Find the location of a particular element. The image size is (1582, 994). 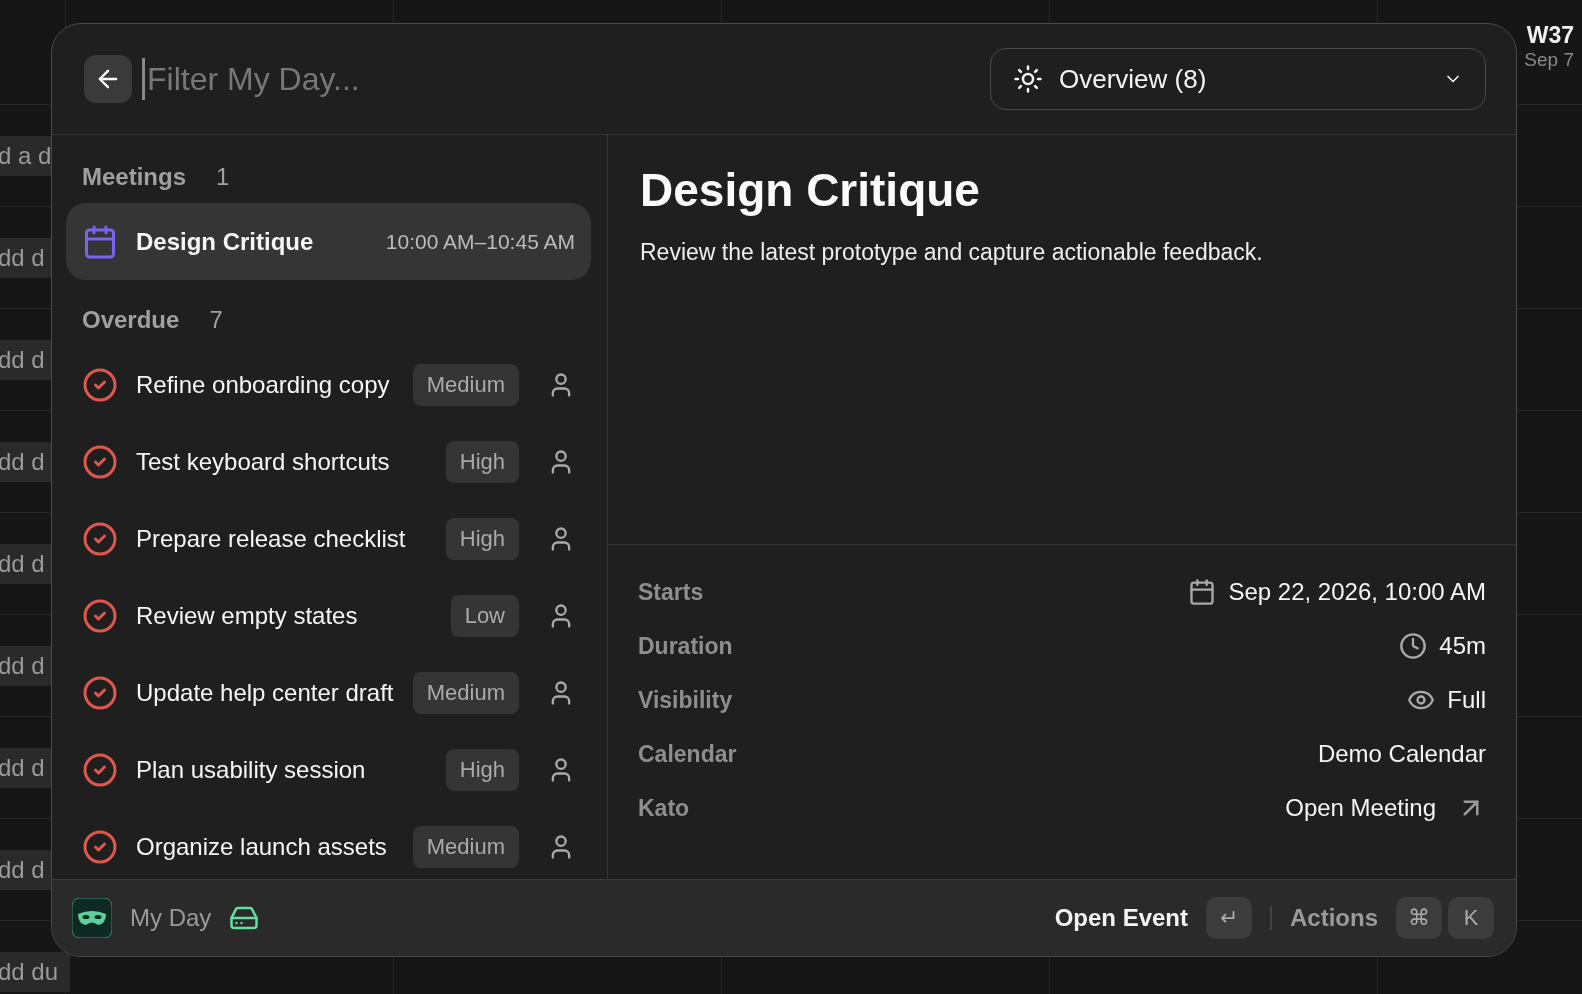

task-row: Test keyboard shortcuts High is located at coordinates (328, 461).